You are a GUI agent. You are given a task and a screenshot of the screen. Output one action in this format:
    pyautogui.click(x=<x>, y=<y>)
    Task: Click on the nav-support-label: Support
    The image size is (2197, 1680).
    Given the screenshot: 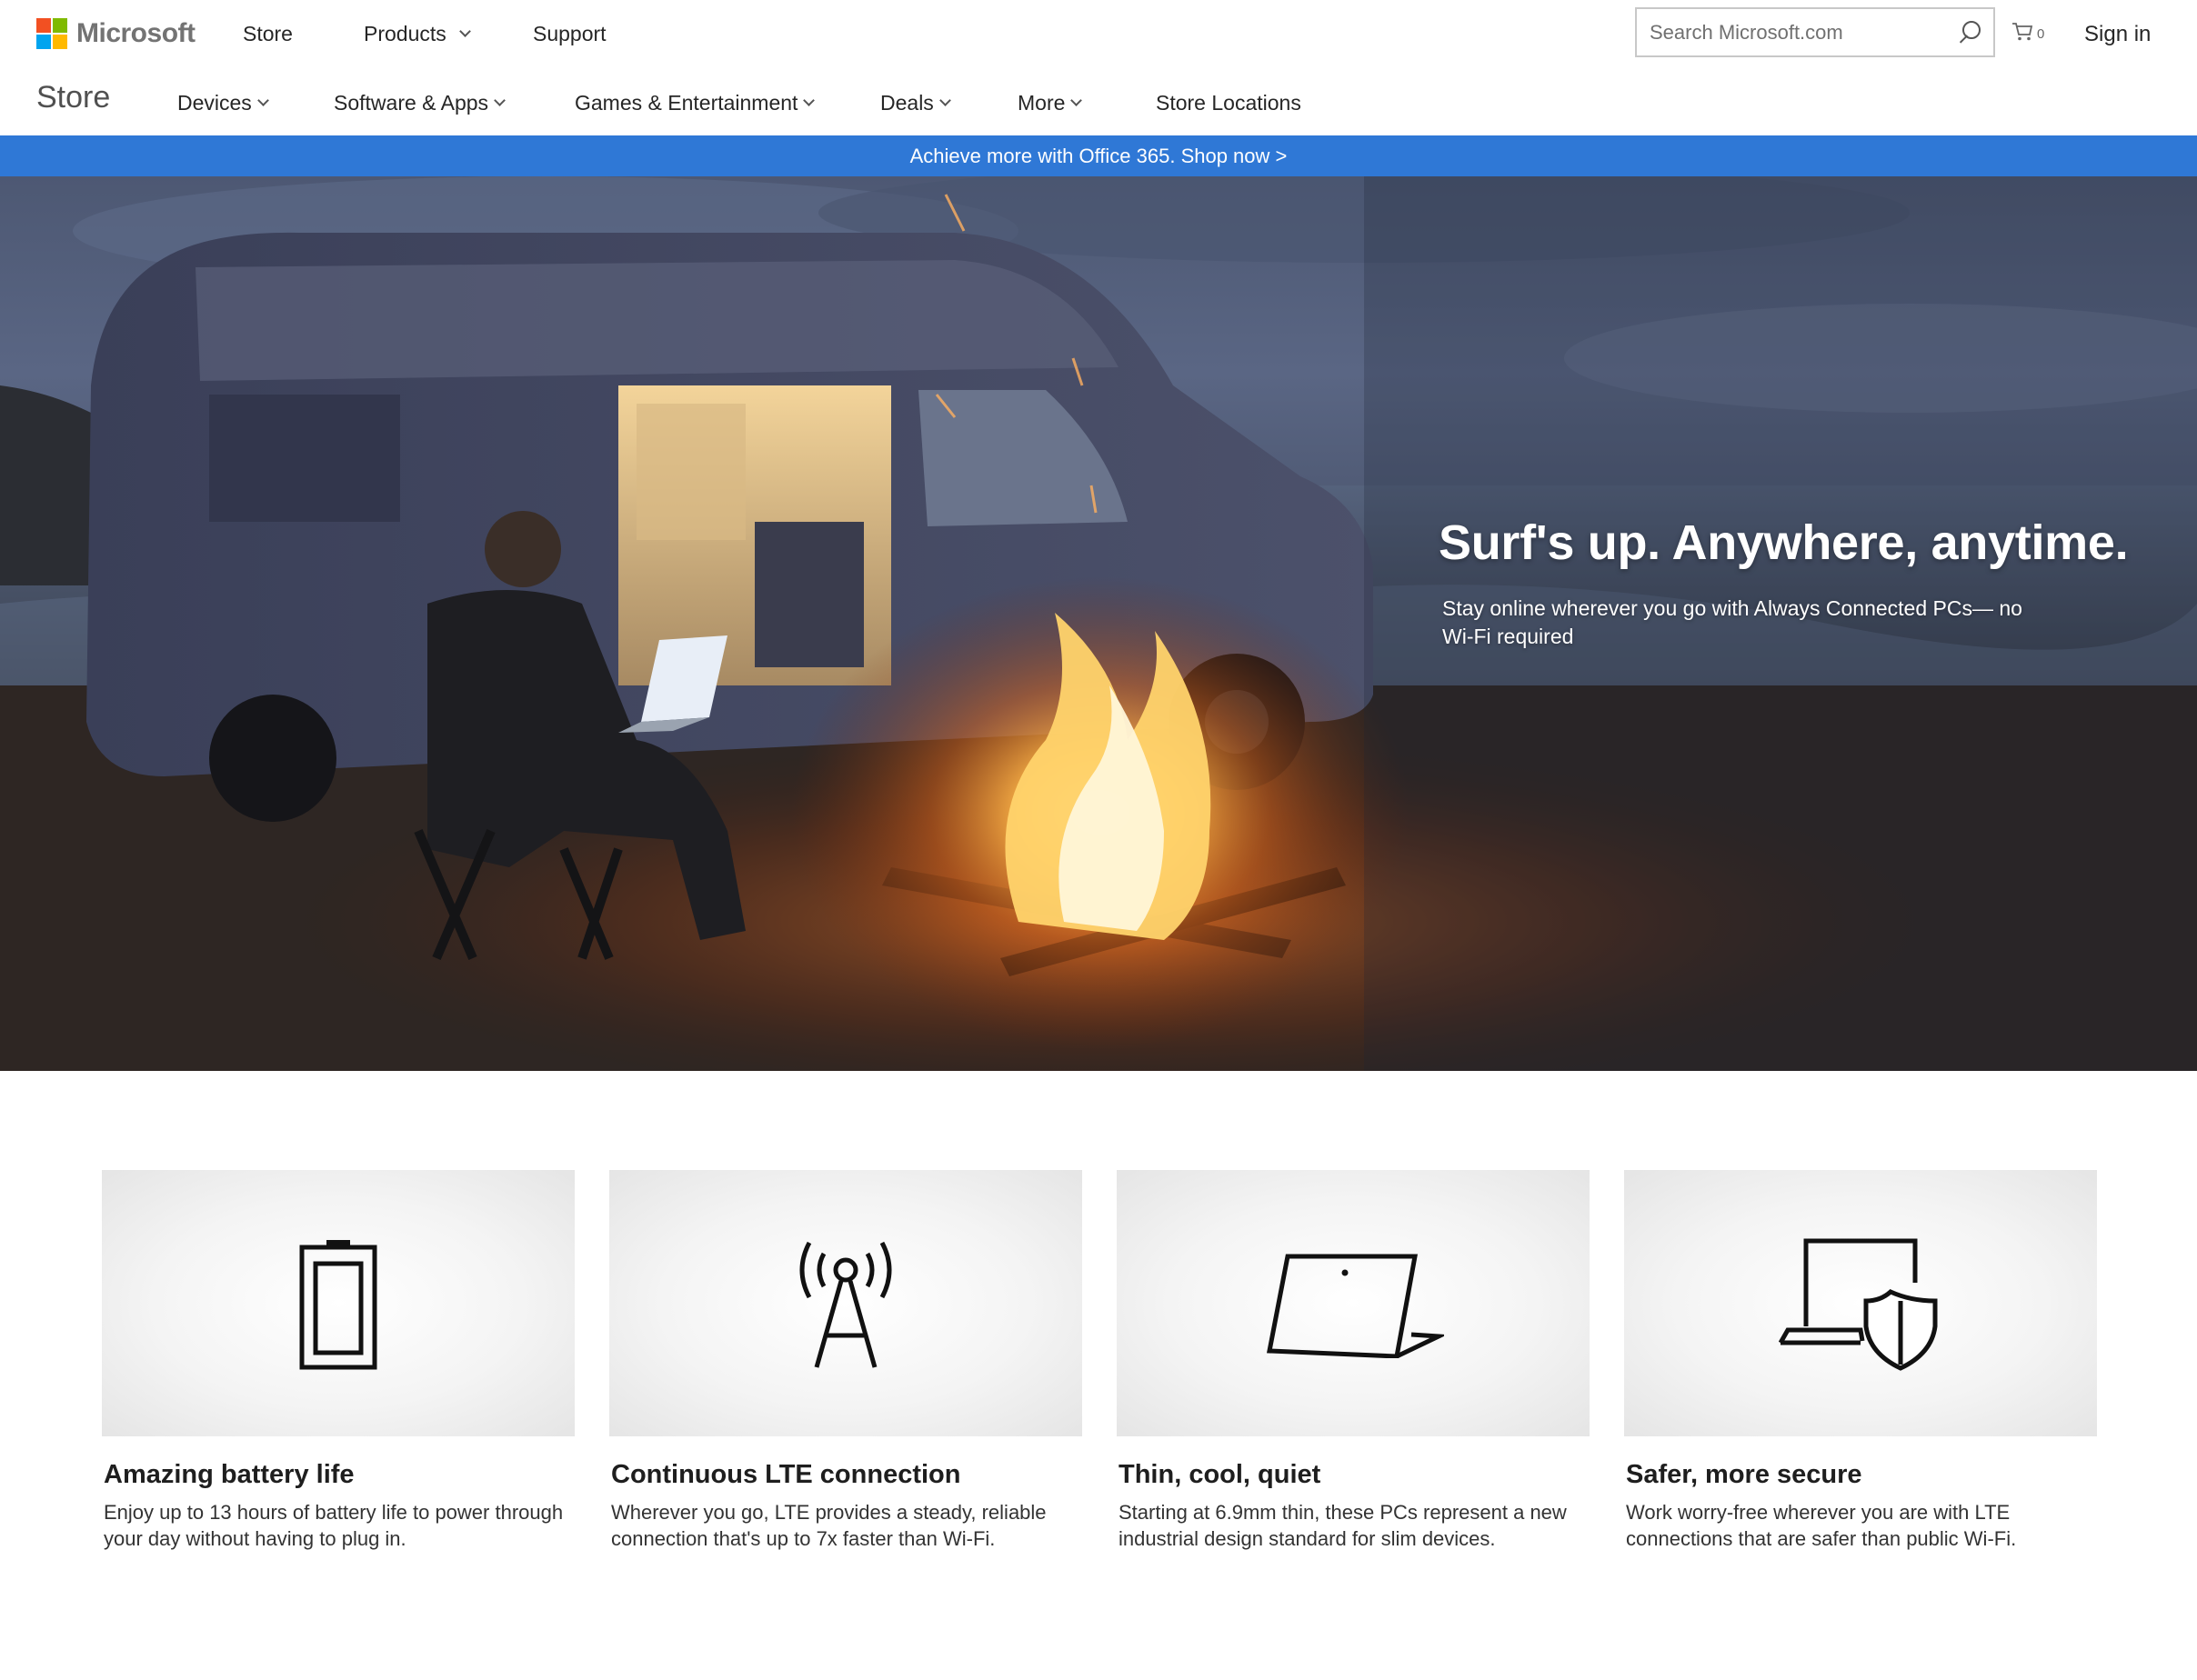 What is the action you would take?
    pyautogui.click(x=570, y=33)
    